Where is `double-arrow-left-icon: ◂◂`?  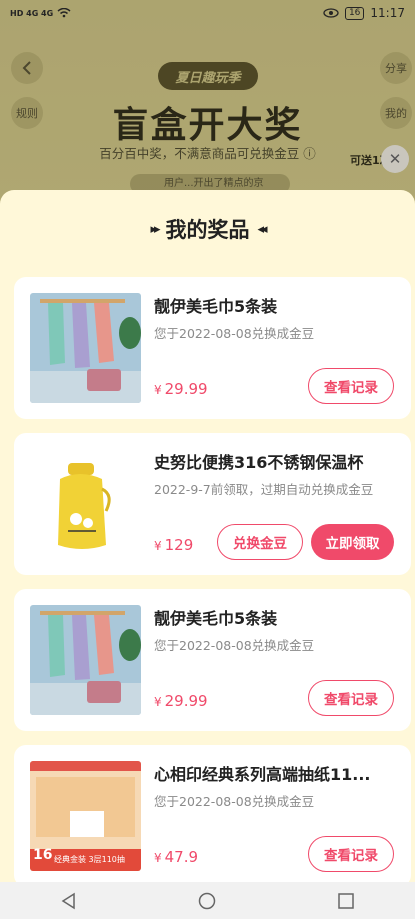 double-arrow-left-icon: ◂◂ is located at coordinates (262, 229).